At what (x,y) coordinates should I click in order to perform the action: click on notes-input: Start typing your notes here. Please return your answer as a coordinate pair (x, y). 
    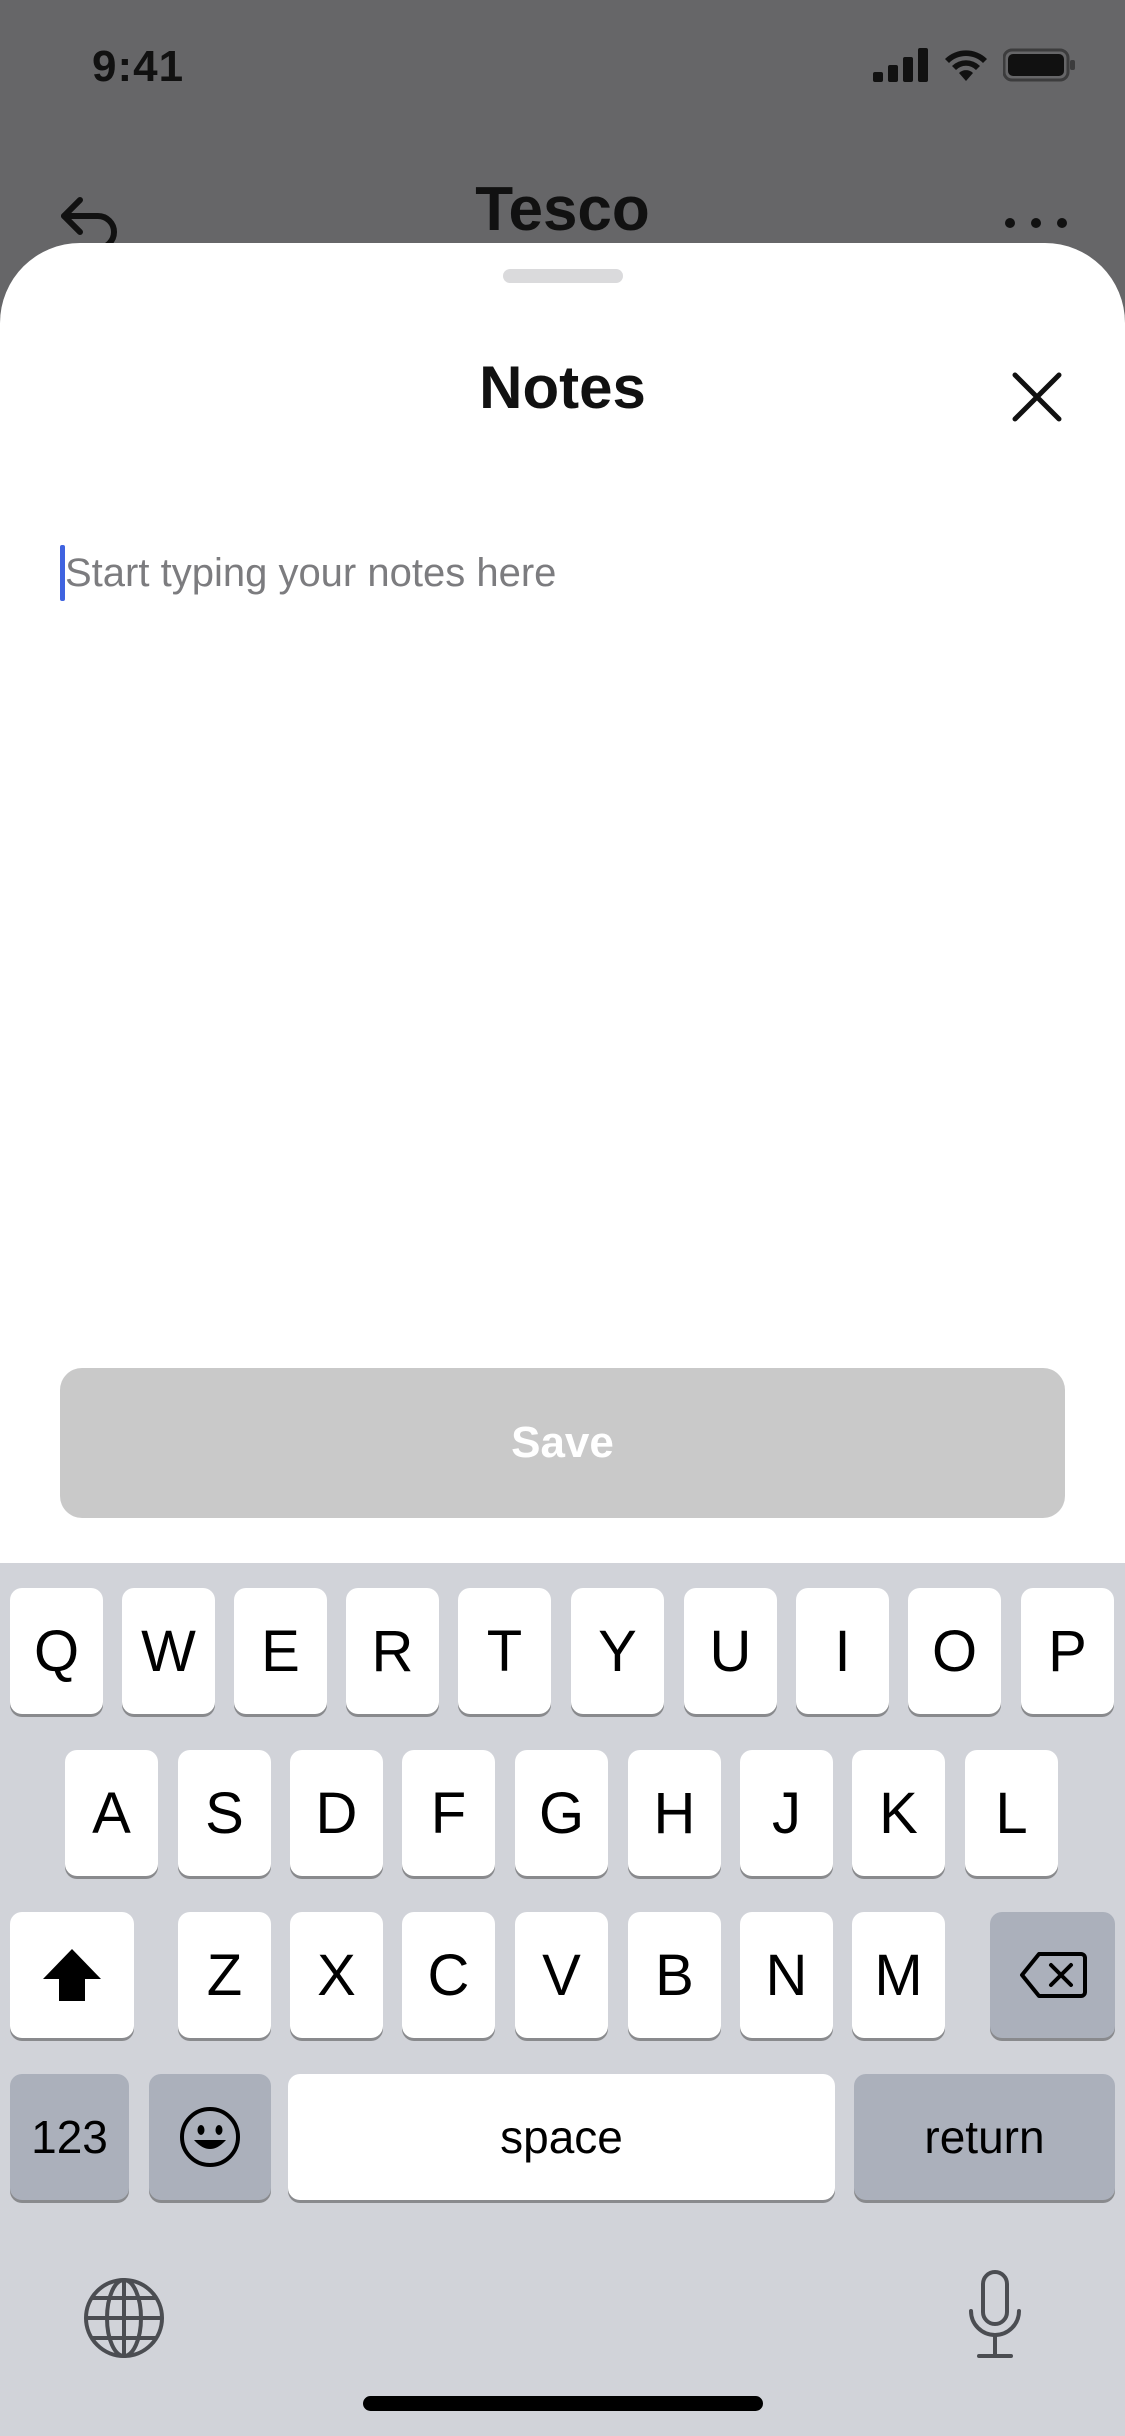
    Looking at the image, I should click on (562, 573).